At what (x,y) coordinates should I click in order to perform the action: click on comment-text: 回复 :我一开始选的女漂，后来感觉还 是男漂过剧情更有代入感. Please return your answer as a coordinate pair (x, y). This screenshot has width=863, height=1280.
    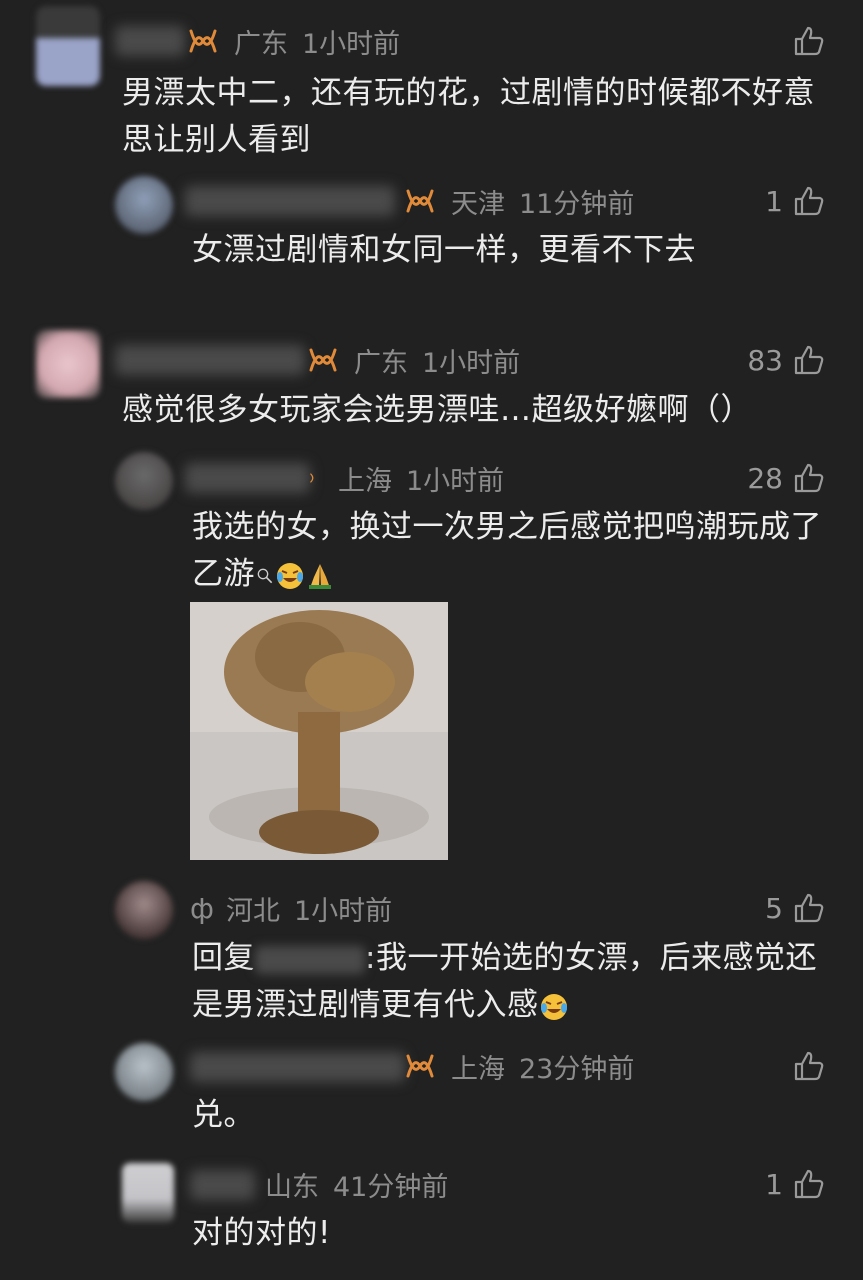
    Looking at the image, I should click on (517, 982).